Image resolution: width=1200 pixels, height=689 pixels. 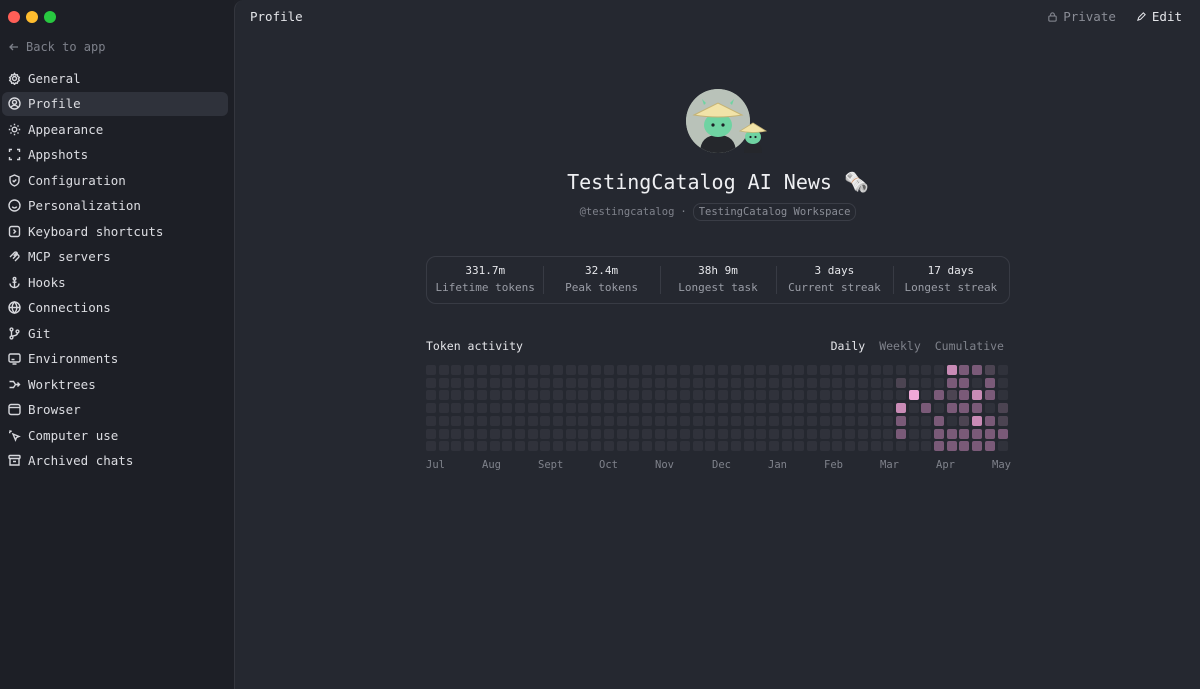 What do you see at coordinates (115, 103) in the screenshot?
I see `sidebar-item-profile: Profile` at bounding box center [115, 103].